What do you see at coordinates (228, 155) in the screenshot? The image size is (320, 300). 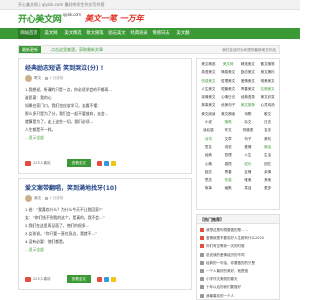 I see `category-link: 哲理` at bounding box center [228, 155].